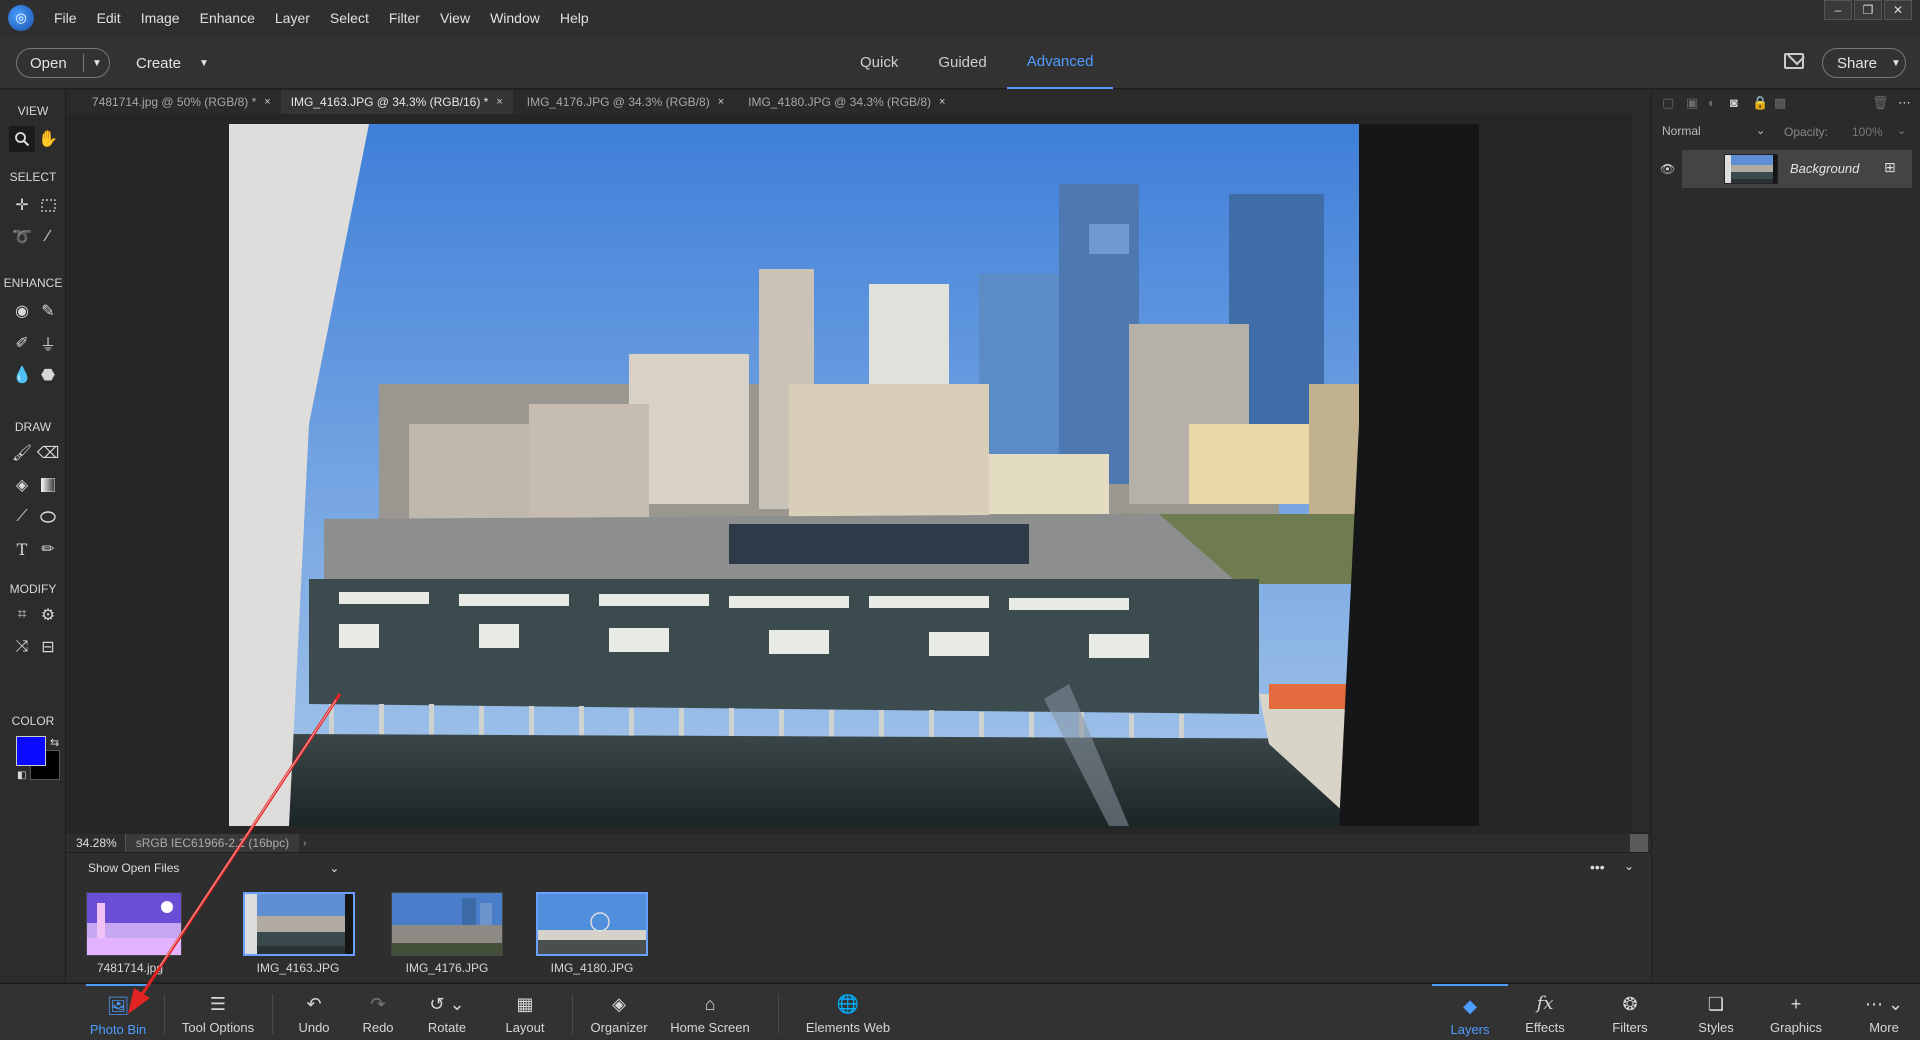  Describe the element at coordinates (22, 205) in the screenshot. I see `move-tool-icon: ✛` at that location.